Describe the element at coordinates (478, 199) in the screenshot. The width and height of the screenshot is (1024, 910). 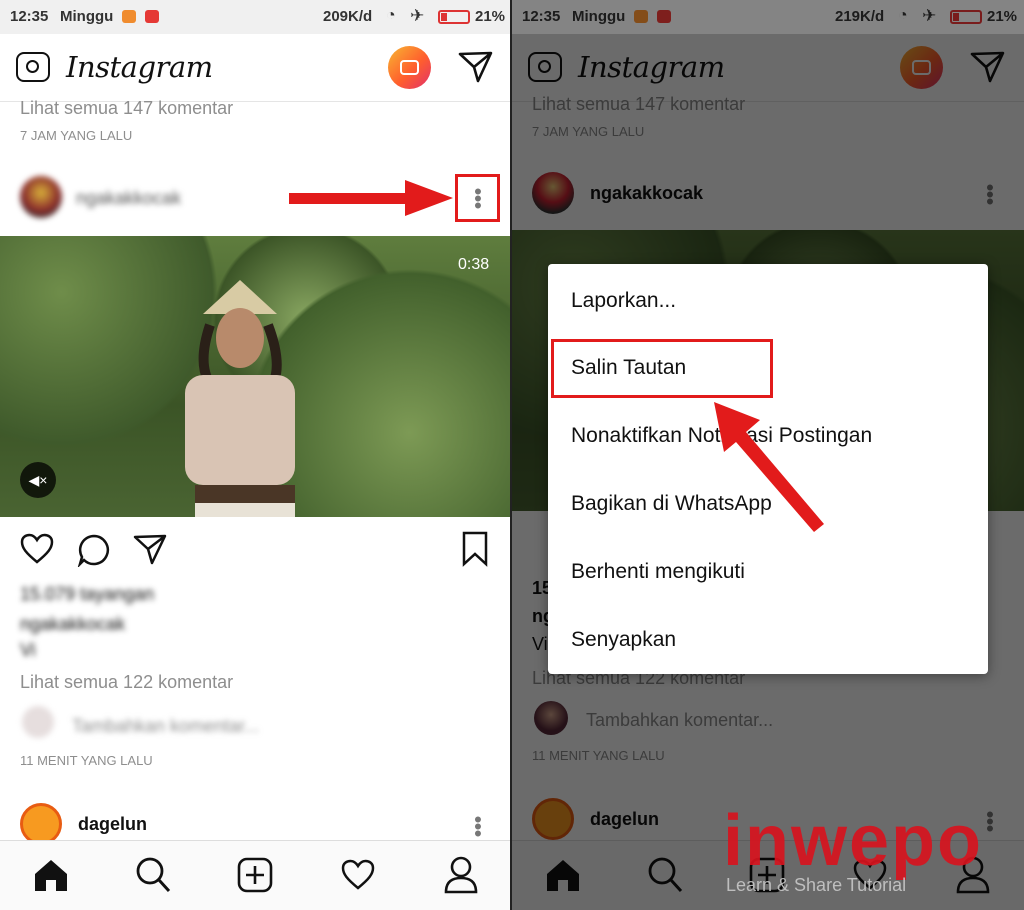
I see `post-options-icon: •••` at that location.